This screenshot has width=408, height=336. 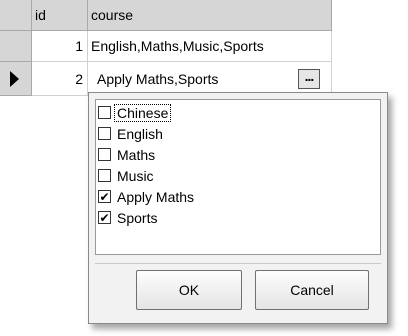 What do you see at coordinates (210, 46) in the screenshot?
I see `cell-course: English,Maths,Music,Sports` at bounding box center [210, 46].